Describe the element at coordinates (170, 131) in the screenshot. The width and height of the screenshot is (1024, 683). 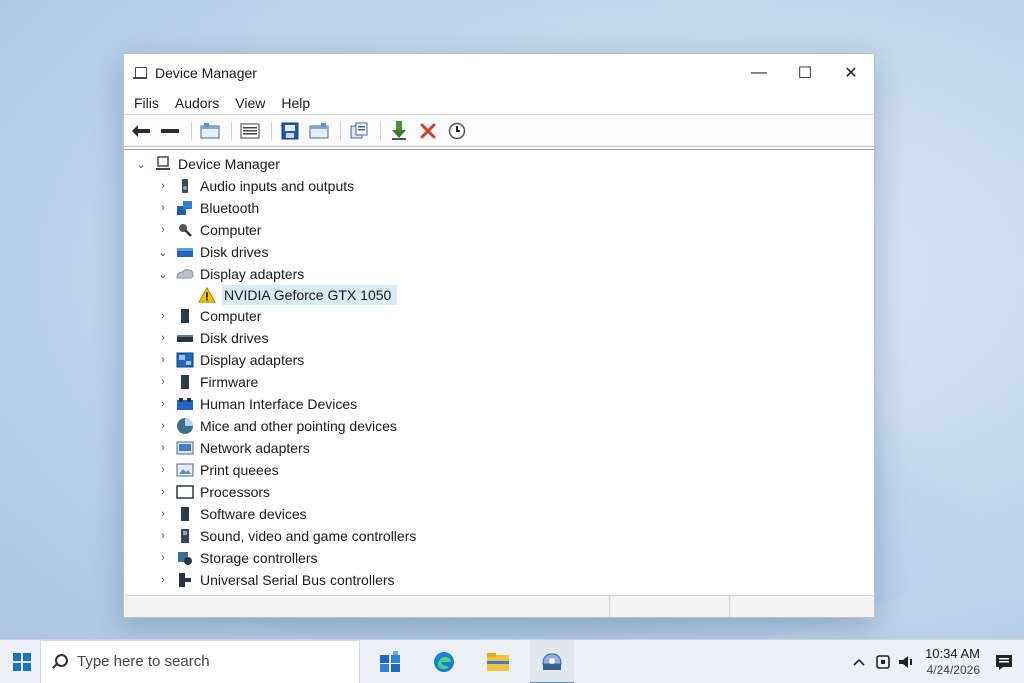
I see `forward-icon` at that location.